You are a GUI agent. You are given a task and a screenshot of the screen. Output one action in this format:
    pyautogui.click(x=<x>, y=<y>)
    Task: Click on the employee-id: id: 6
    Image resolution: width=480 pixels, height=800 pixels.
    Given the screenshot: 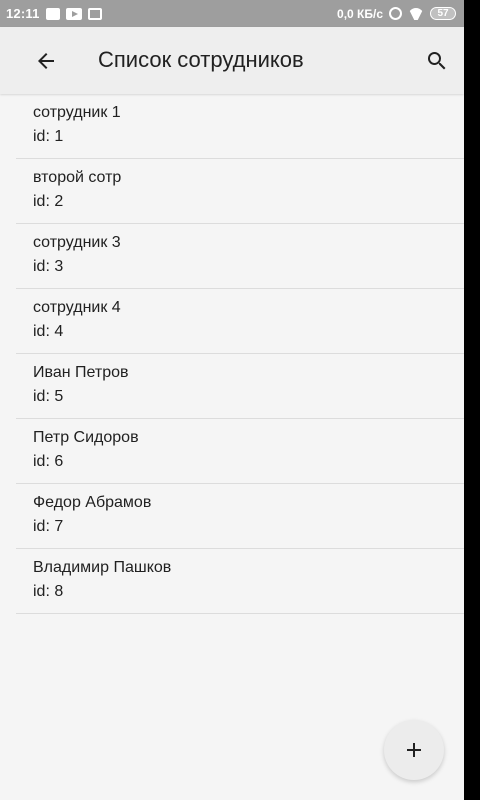 What is the action you would take?
    pyautogui.click(x=48, y=461)
    